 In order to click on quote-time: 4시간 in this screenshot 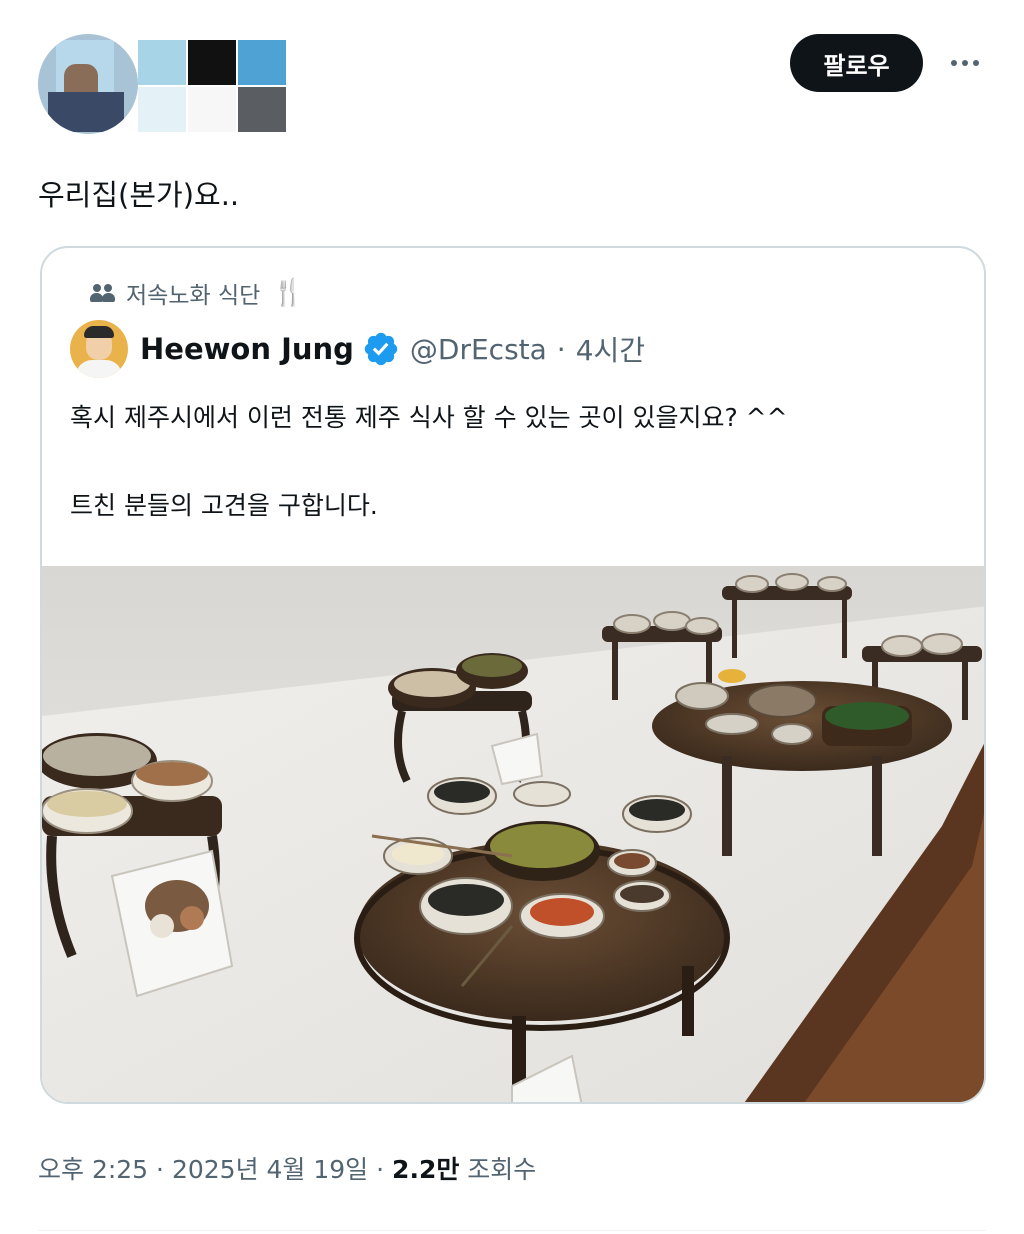, I will do `click(610, 349)`.